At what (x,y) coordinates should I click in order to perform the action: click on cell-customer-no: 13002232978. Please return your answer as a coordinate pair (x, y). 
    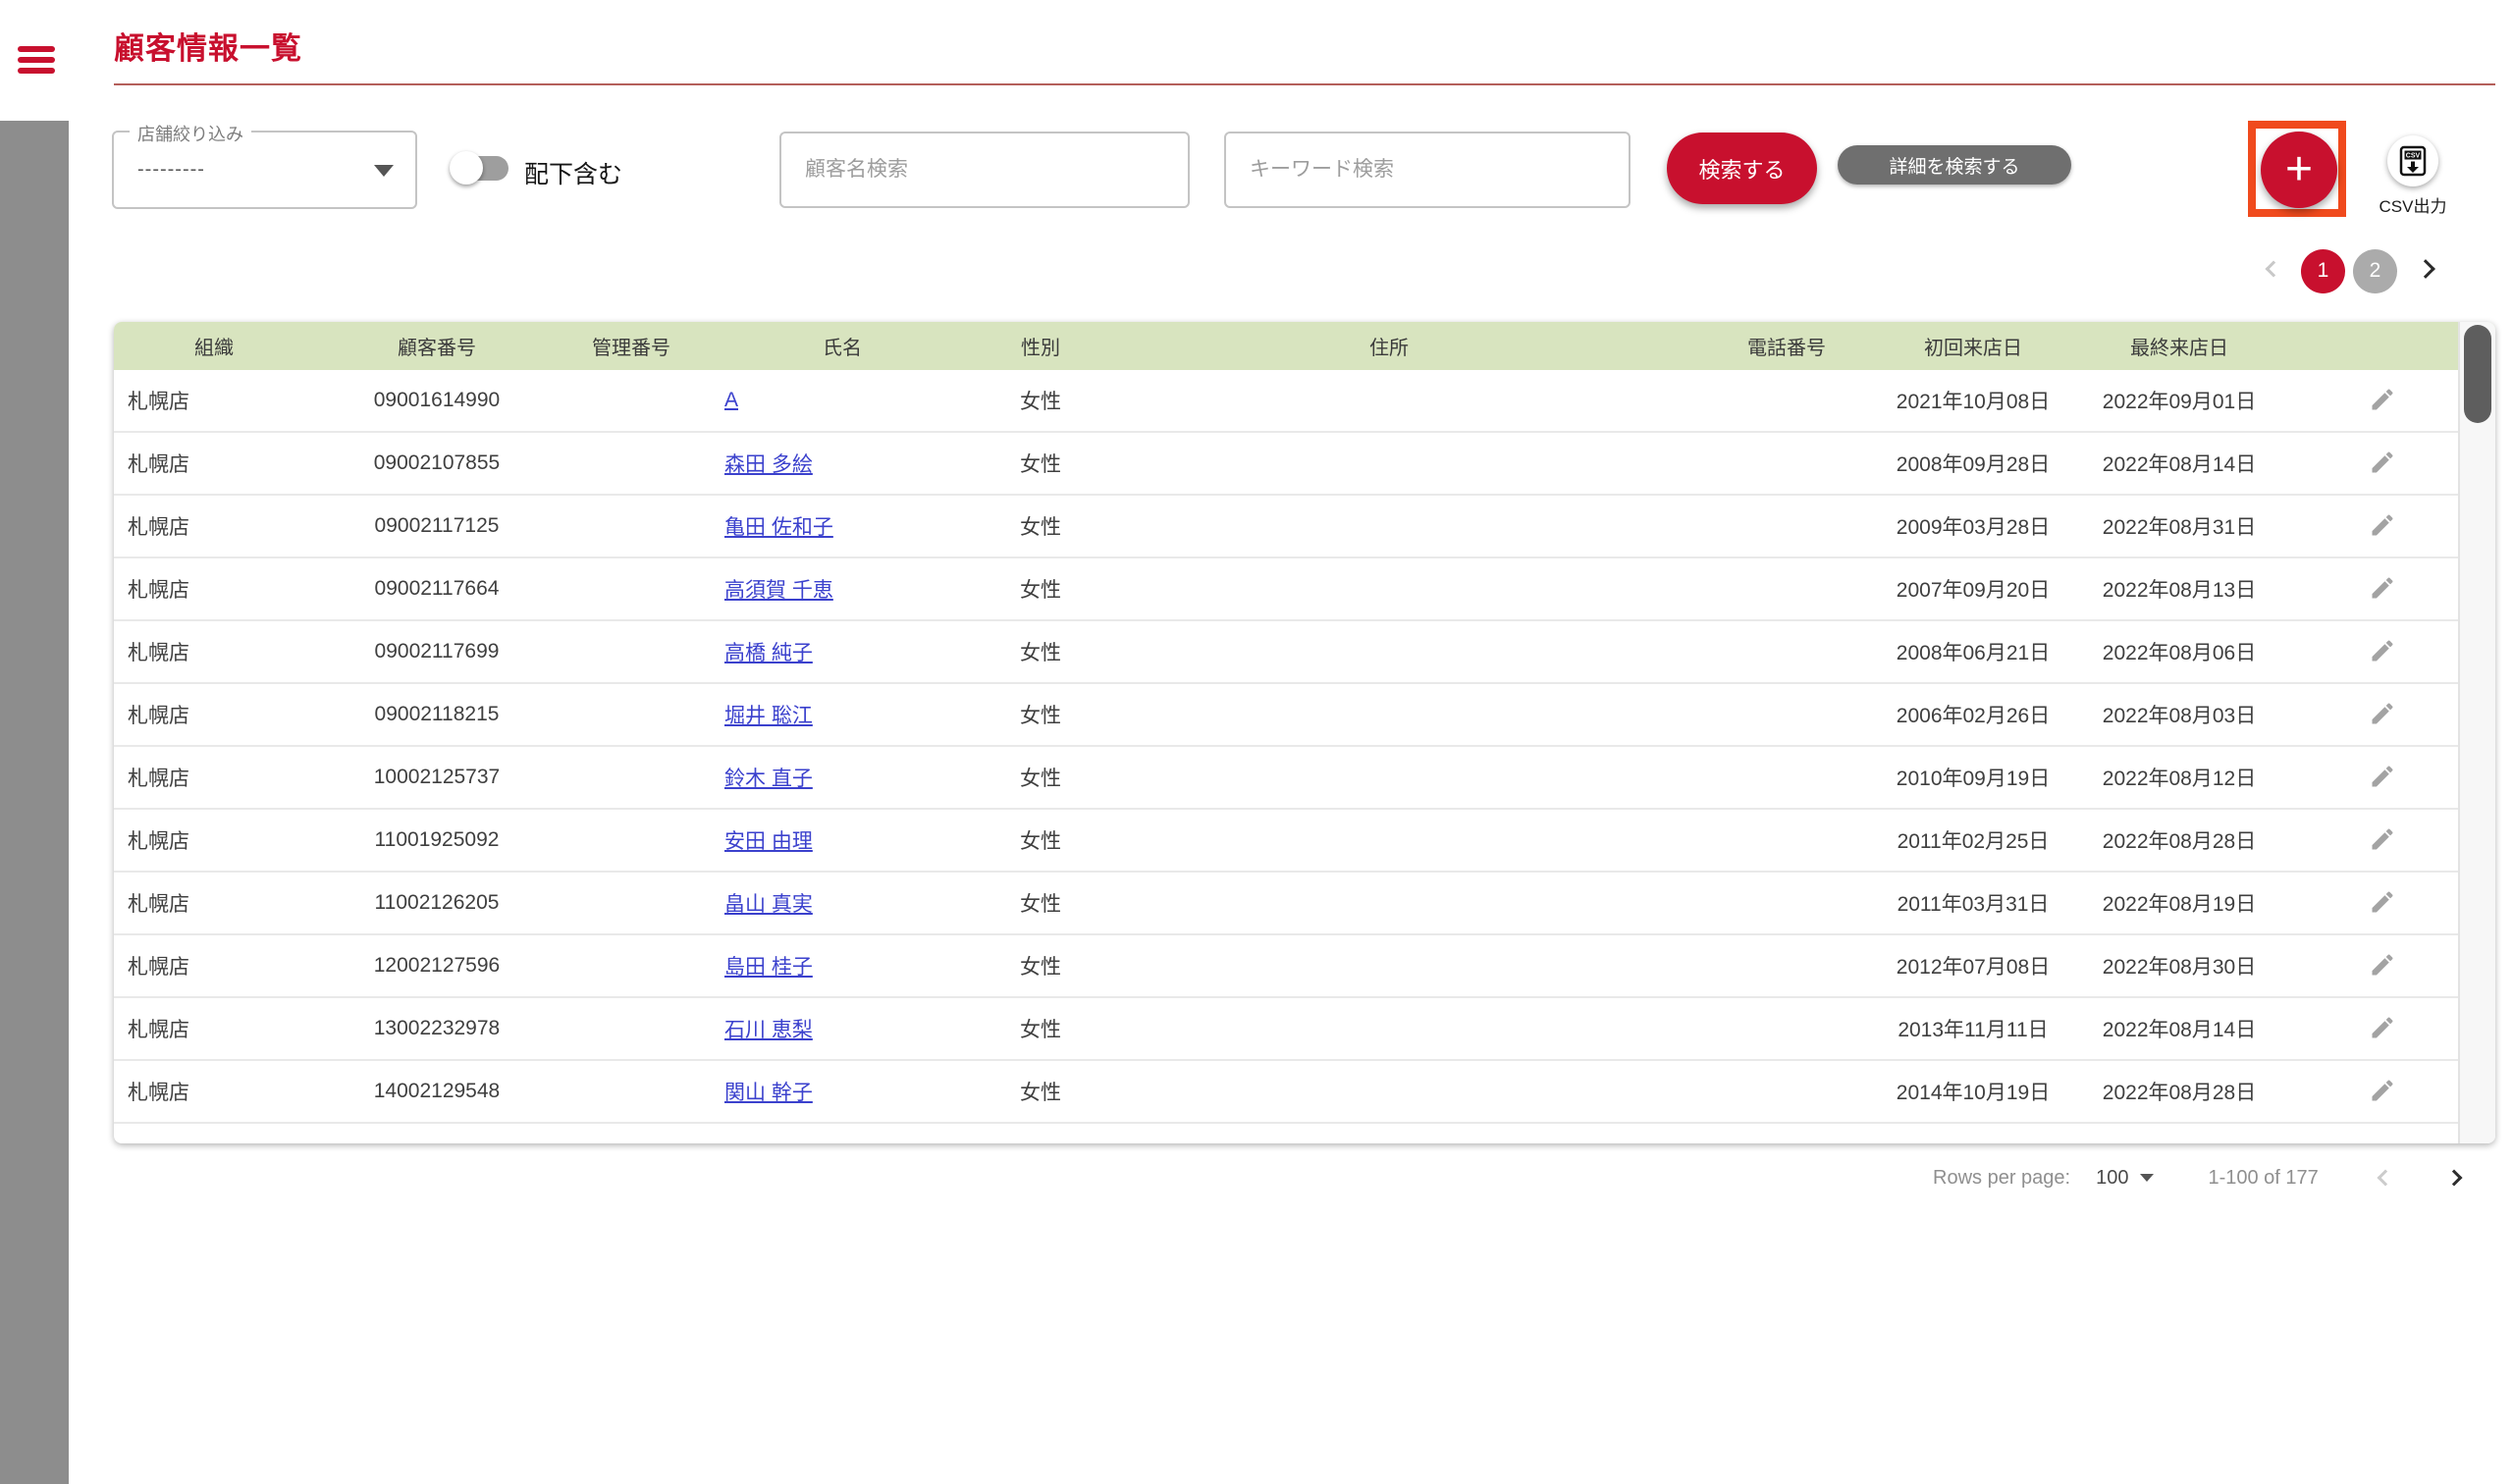
    Looking at the image, I should click on (437, 1028).